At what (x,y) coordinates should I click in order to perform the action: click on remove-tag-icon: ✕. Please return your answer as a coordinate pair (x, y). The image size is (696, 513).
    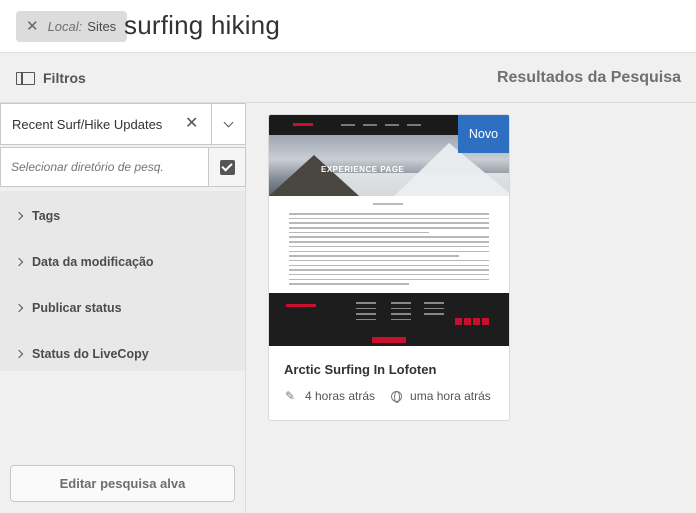
    Looking at the image, I should click on (32, 26).